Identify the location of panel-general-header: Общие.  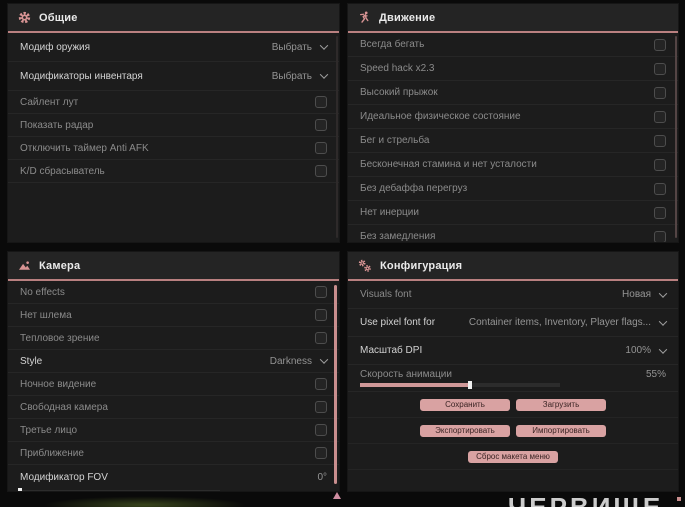
(173, 18).